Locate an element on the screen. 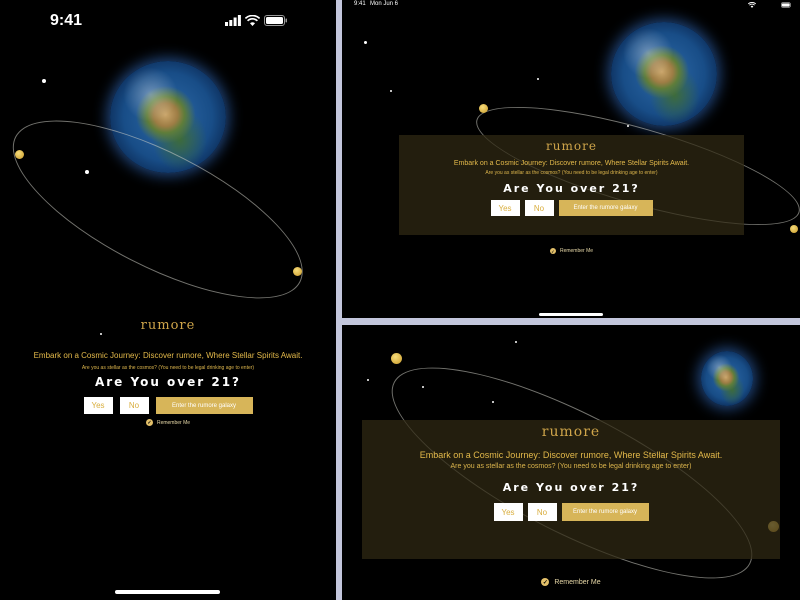 The height and width of the screenshot is (600, 800). battery-percent: 100% is located at coordinates (768, 4).